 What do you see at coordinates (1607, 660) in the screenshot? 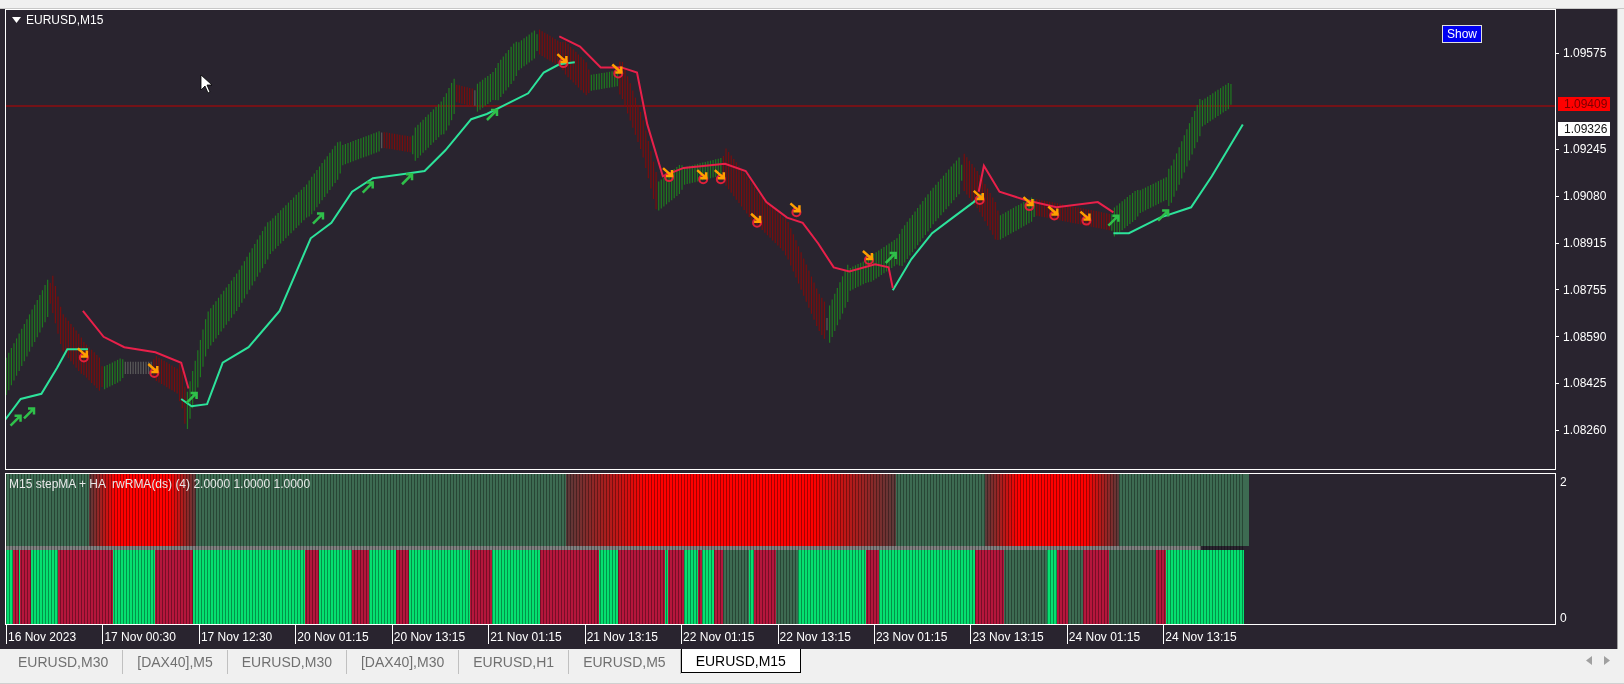
I see `scroll-right-icon` at bounding box center [1607, 660].